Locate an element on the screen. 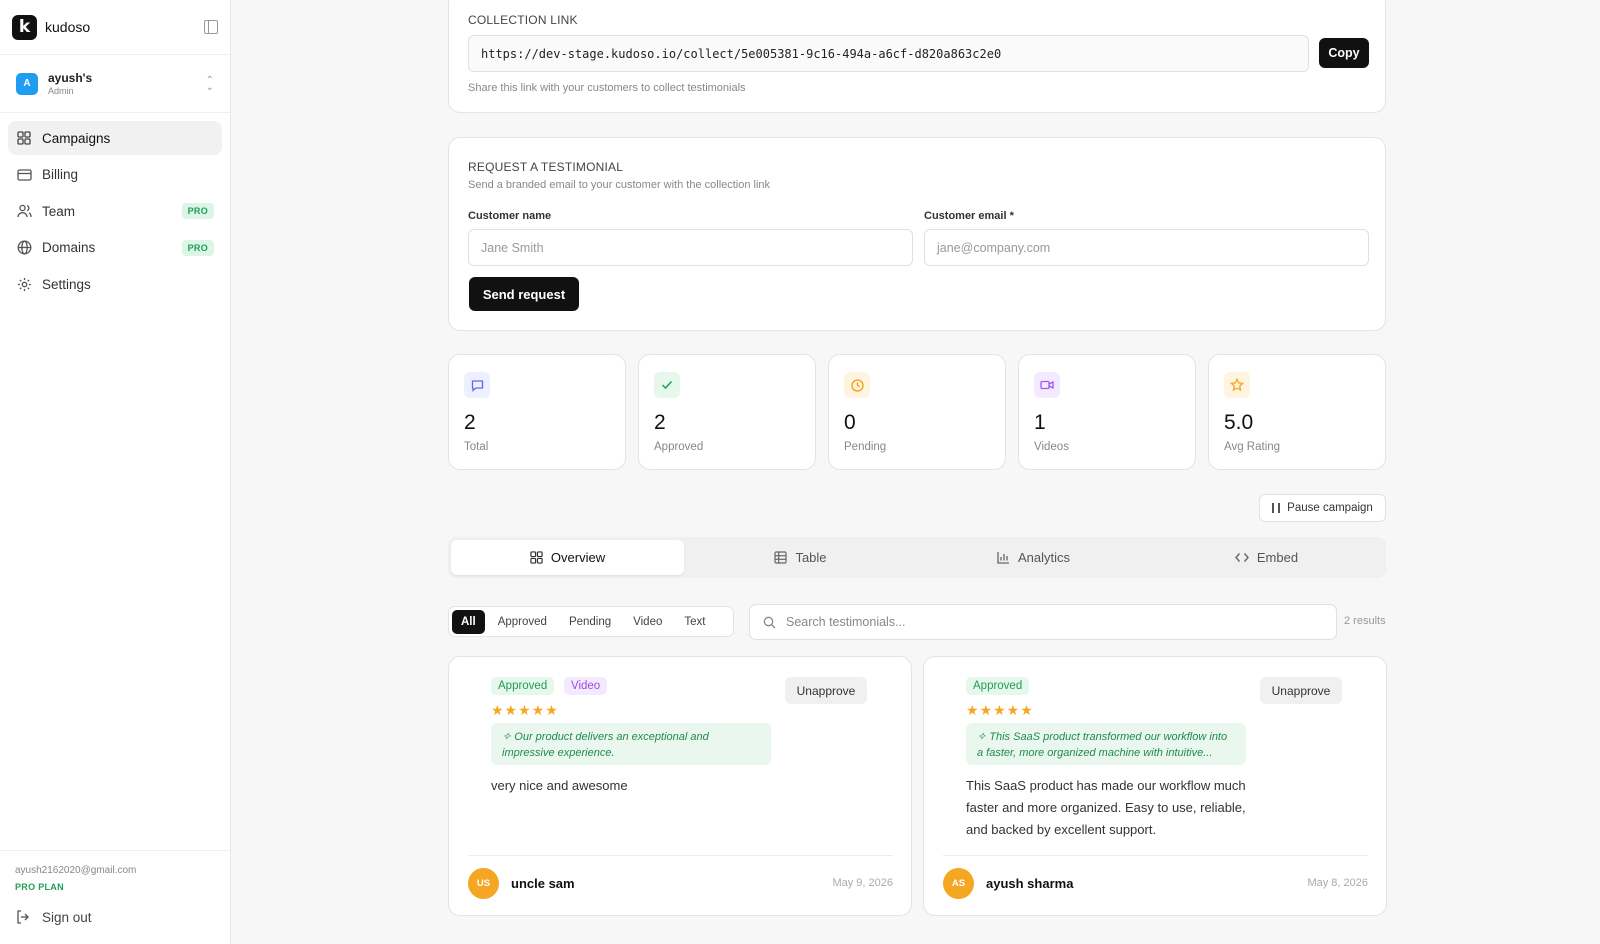  filter-video: Video is located at coordinates (647, 622).